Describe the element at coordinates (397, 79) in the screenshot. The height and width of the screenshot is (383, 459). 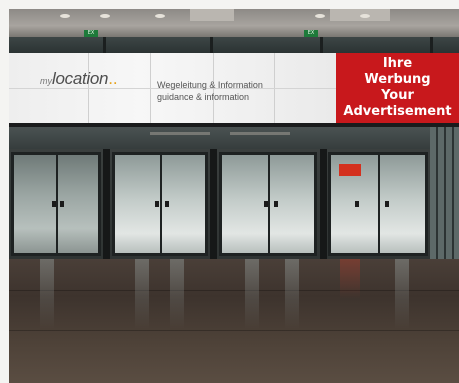
I see `ad-line-2: Werbung` at that location.